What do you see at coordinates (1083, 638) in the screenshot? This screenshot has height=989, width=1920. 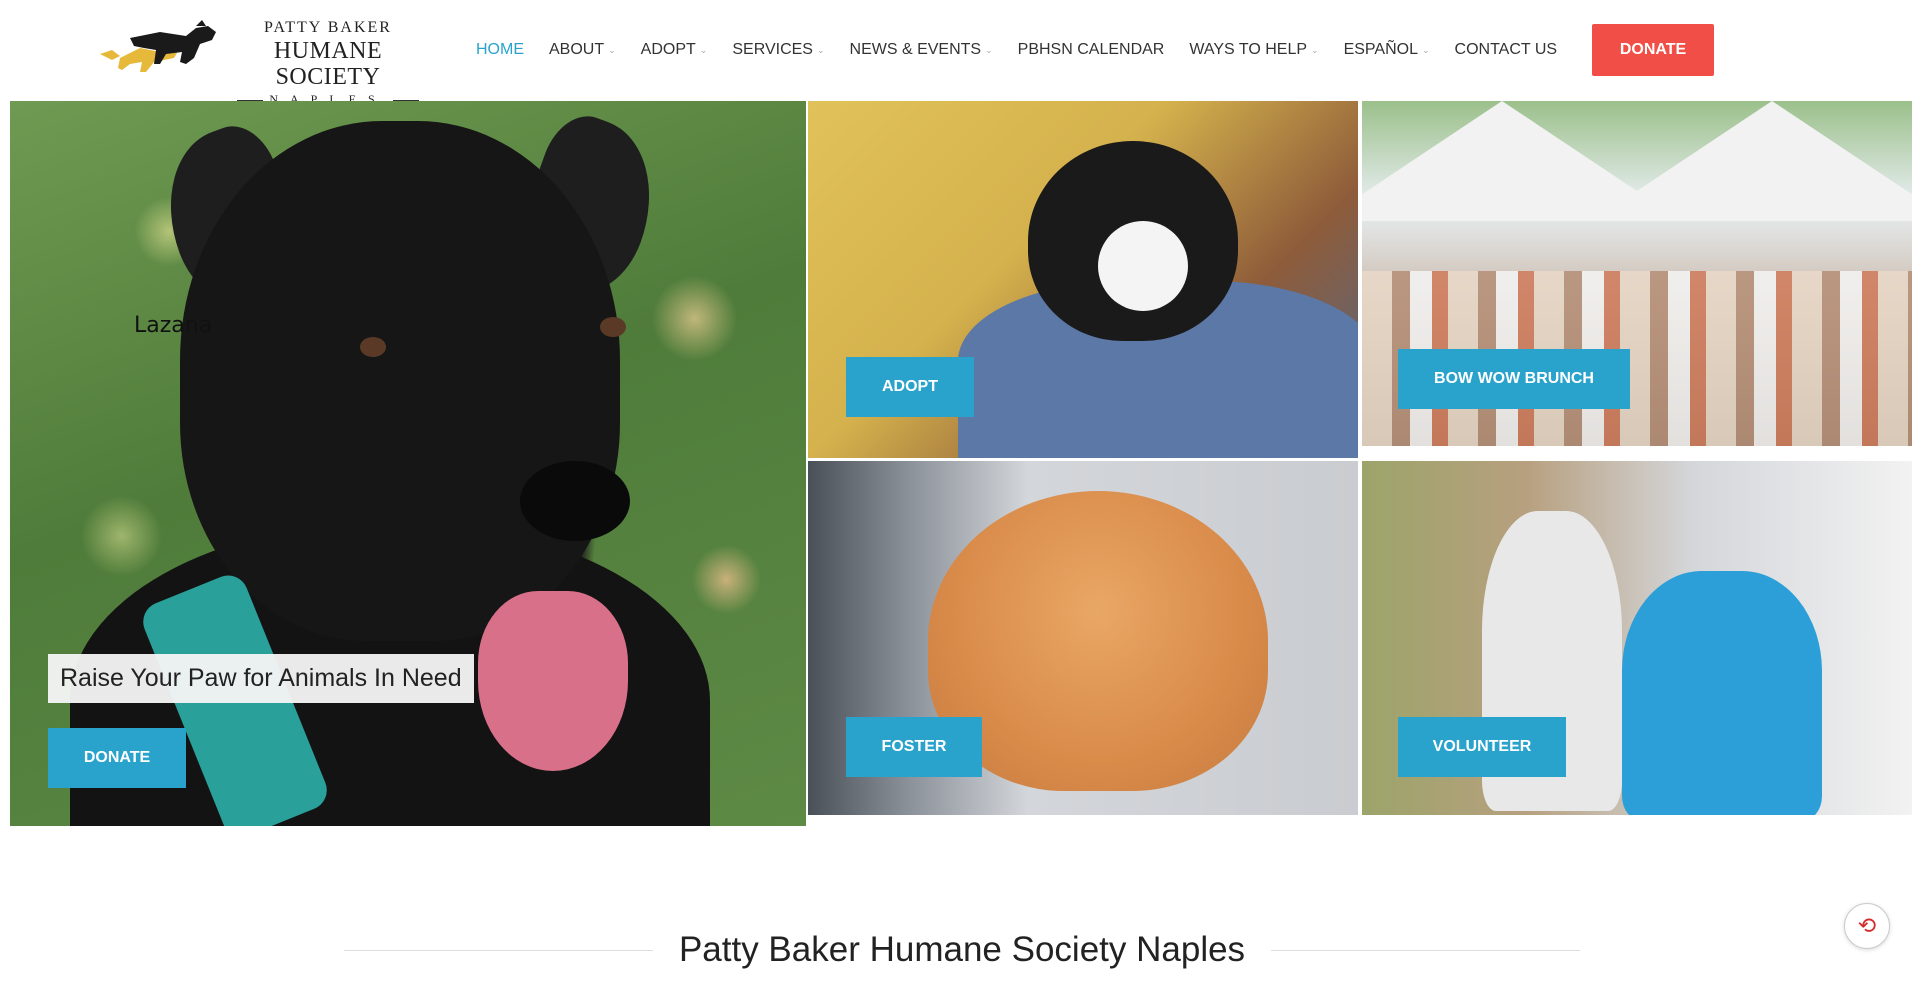 I see `foster-tile: FOSTER` at bounding box center [1083, 638].